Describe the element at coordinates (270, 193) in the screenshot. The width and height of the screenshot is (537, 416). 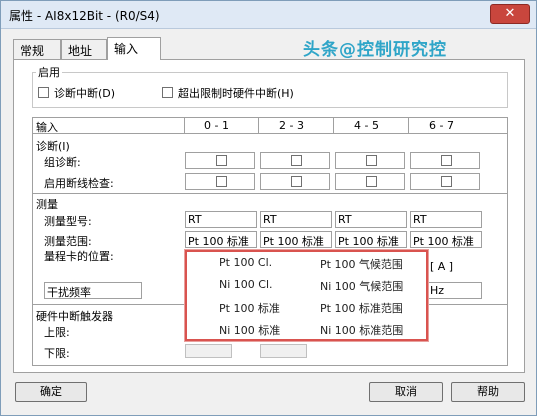
I see `section-divider` at that location.